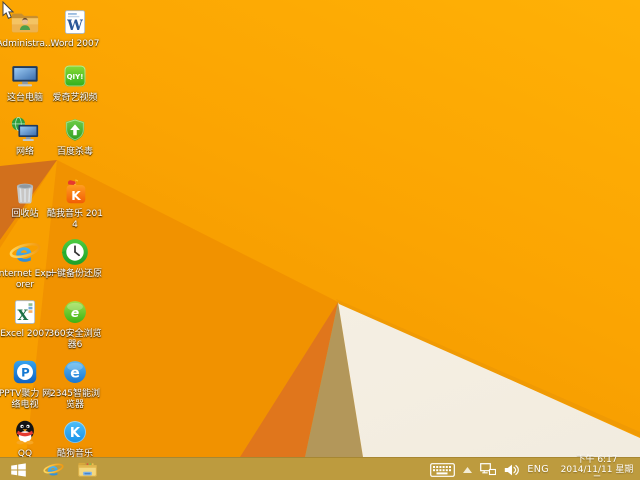 The width and height of the screenshot is (640, 480). Describe the element at coordinates (597, 472) in the screenshot. I see `clock-date: 2014/11/11 星期二` at that location.